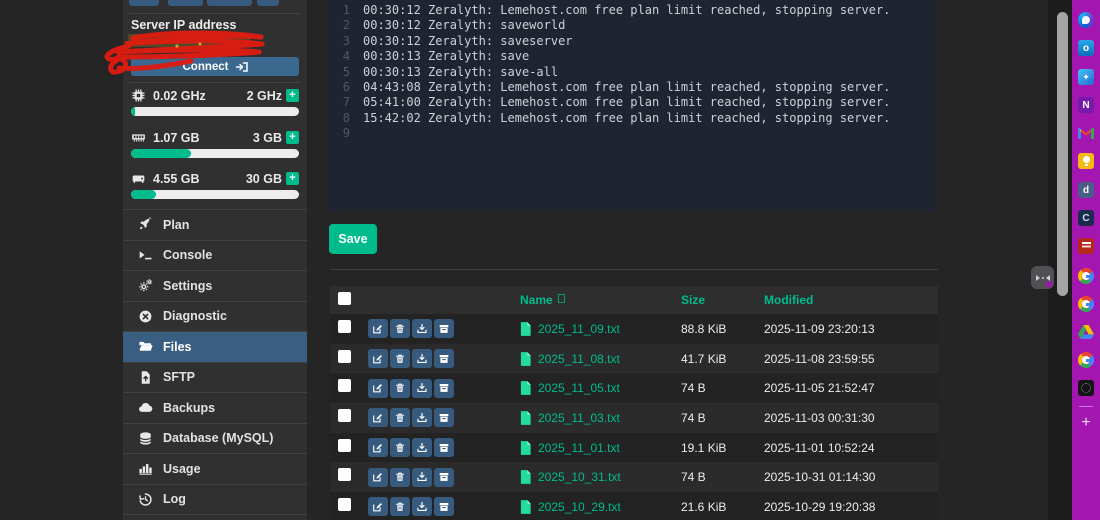 The width and height of the screenshot is (1100, 520). Describe the element at coordinates (215, 316) in the screenshot. I see `sidebar-item-diagnostic: Diagnostic` at that location.